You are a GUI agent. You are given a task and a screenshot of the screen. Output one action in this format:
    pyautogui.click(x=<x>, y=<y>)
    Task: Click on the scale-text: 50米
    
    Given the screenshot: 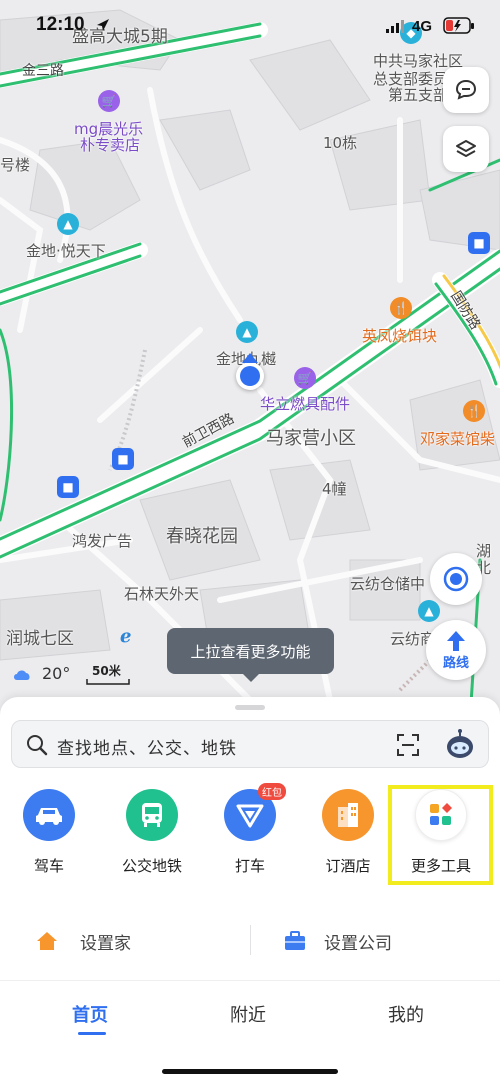 What is the action you would take?
    pyautogui.click(x=106, y=671)
    